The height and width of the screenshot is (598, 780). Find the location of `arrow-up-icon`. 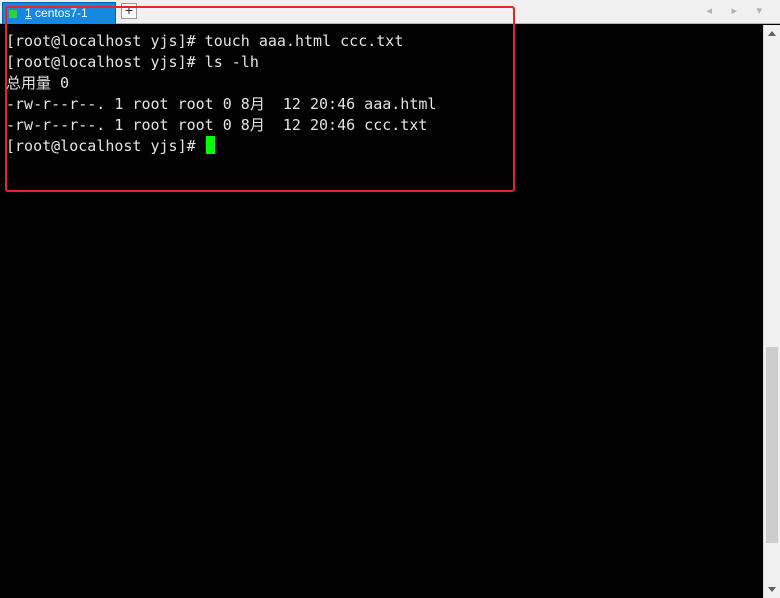

arrow-up-icon is located at coordinates (772, 33).